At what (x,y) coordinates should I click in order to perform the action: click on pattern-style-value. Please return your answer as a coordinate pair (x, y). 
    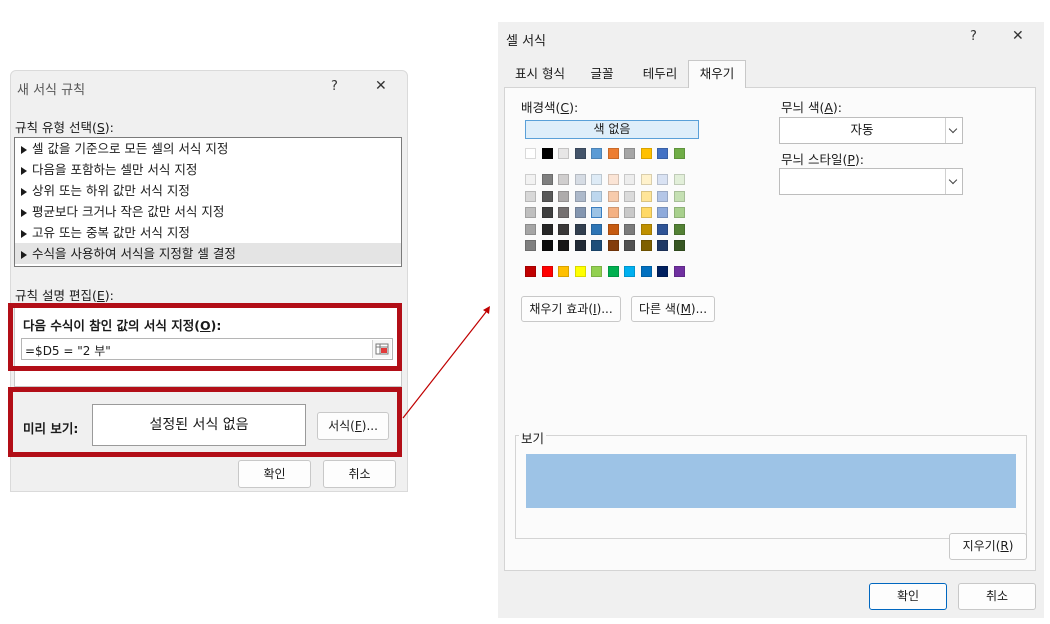
    Looking at the image, I should click on (862, 181).